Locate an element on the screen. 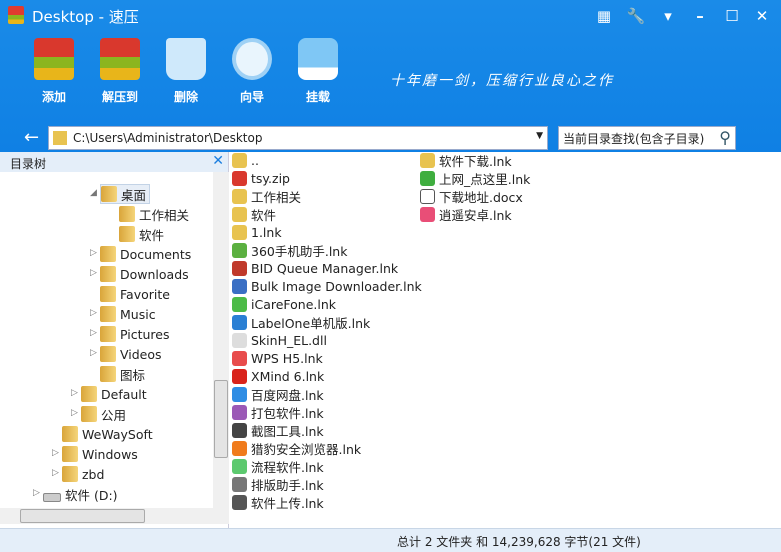 Image resolution: width=781 pixels, height=552 pixels. tree-item: Documents is located at coordinates (145, 254).